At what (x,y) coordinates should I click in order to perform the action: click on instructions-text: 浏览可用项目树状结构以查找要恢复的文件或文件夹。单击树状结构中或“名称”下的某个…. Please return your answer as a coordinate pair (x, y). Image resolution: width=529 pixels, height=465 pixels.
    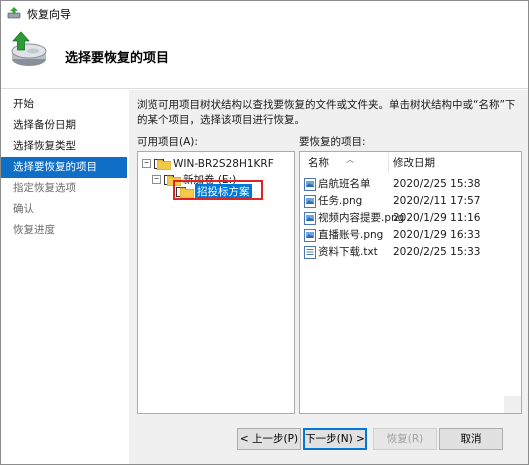
    Looking at the image, I should click on (326, 112).